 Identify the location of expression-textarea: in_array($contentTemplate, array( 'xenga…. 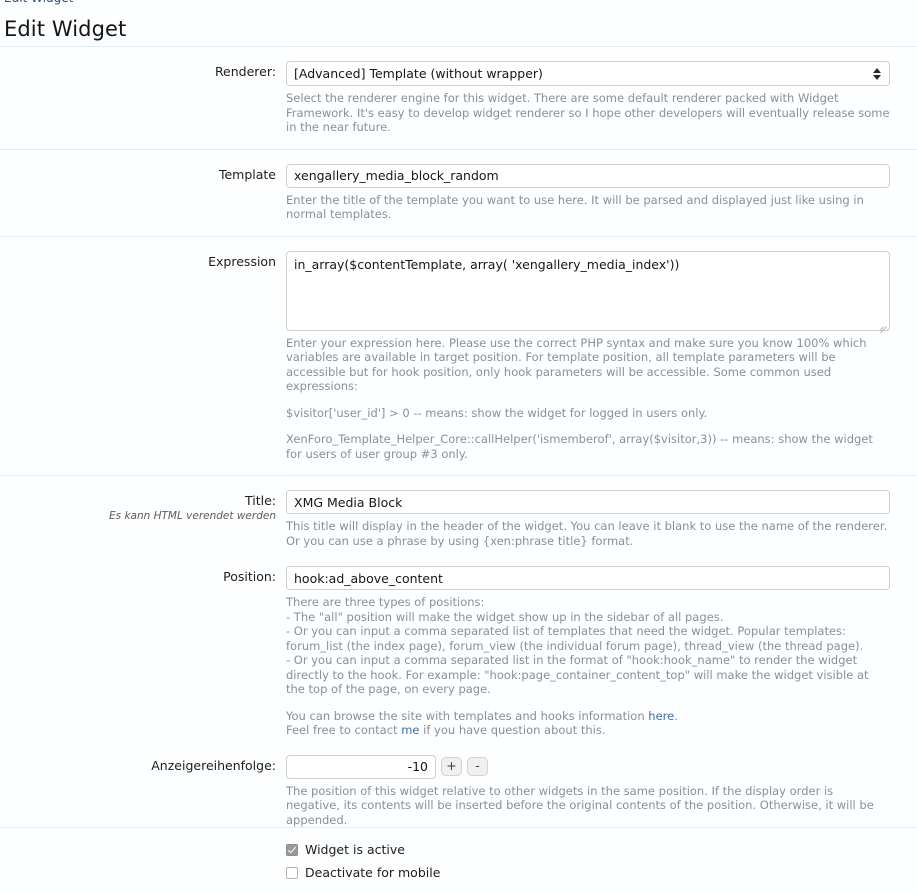
(588, 290).